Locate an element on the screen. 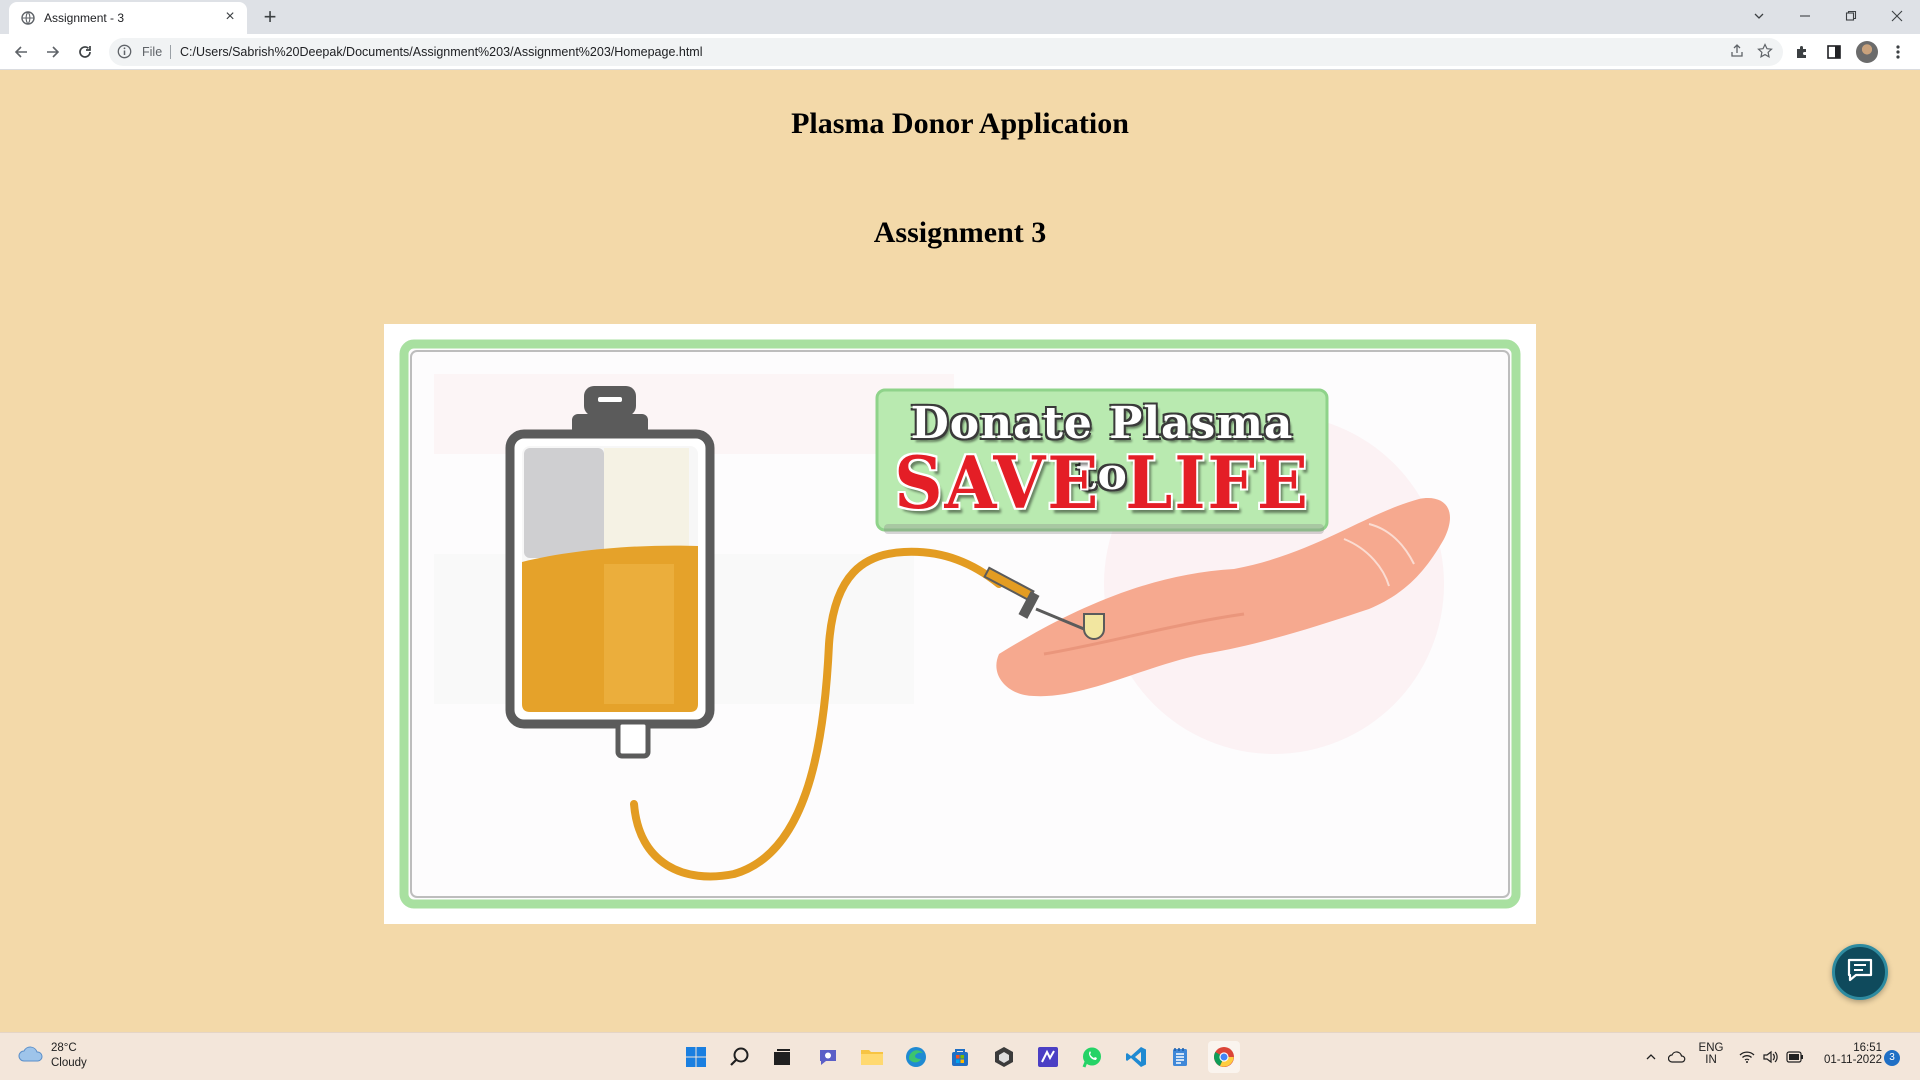  tab-search-icon is located at coordinates (1759, 17).